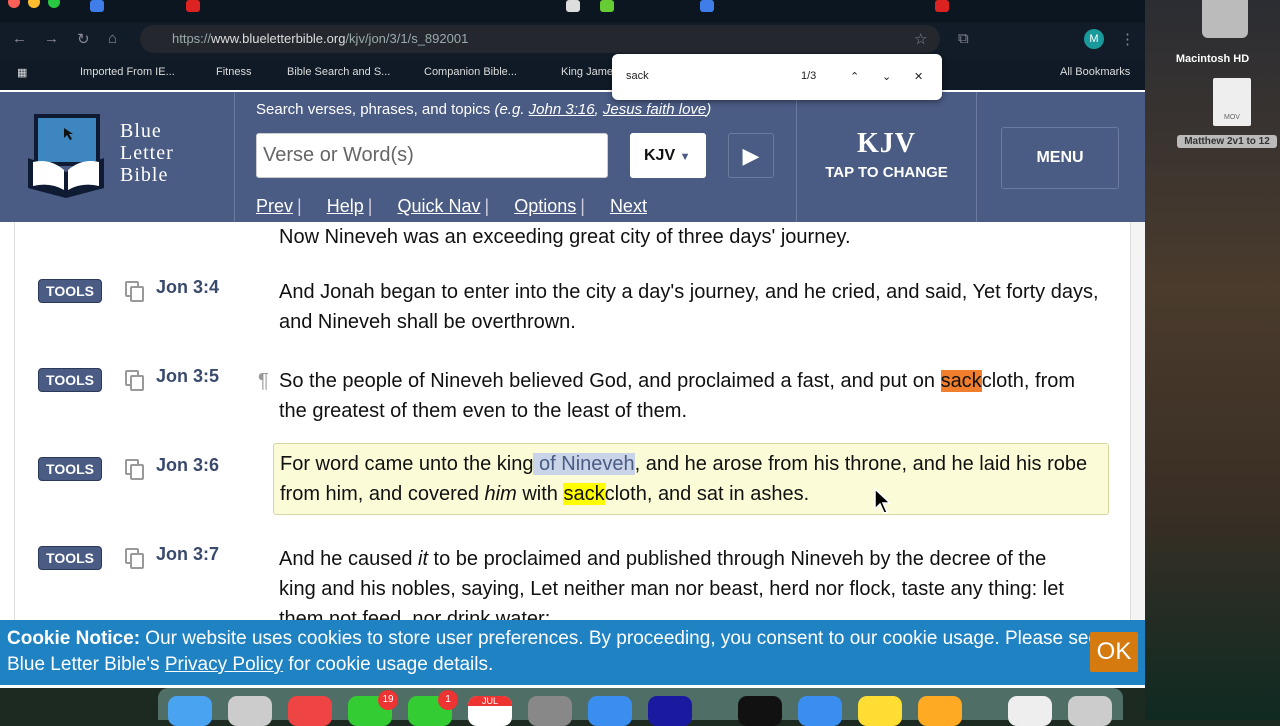 The width and height of the screenshot is (1280, 726). Describe the element at coordinates (1114, 652) in the screenshot. I see `cookie-ok-button: OK` at that location.